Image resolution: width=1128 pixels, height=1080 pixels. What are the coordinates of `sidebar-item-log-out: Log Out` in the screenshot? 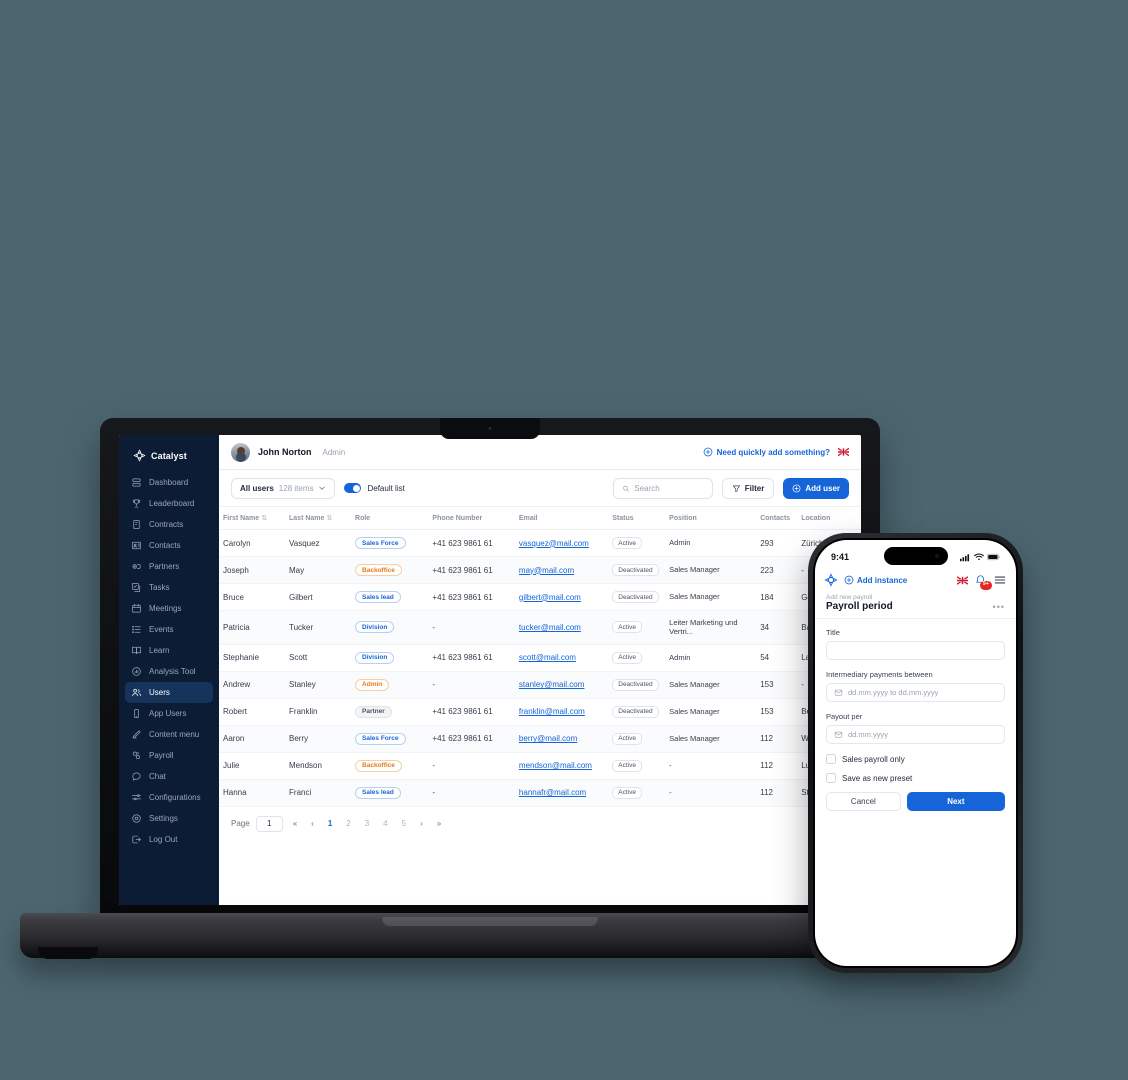 It's located at (169, 839).